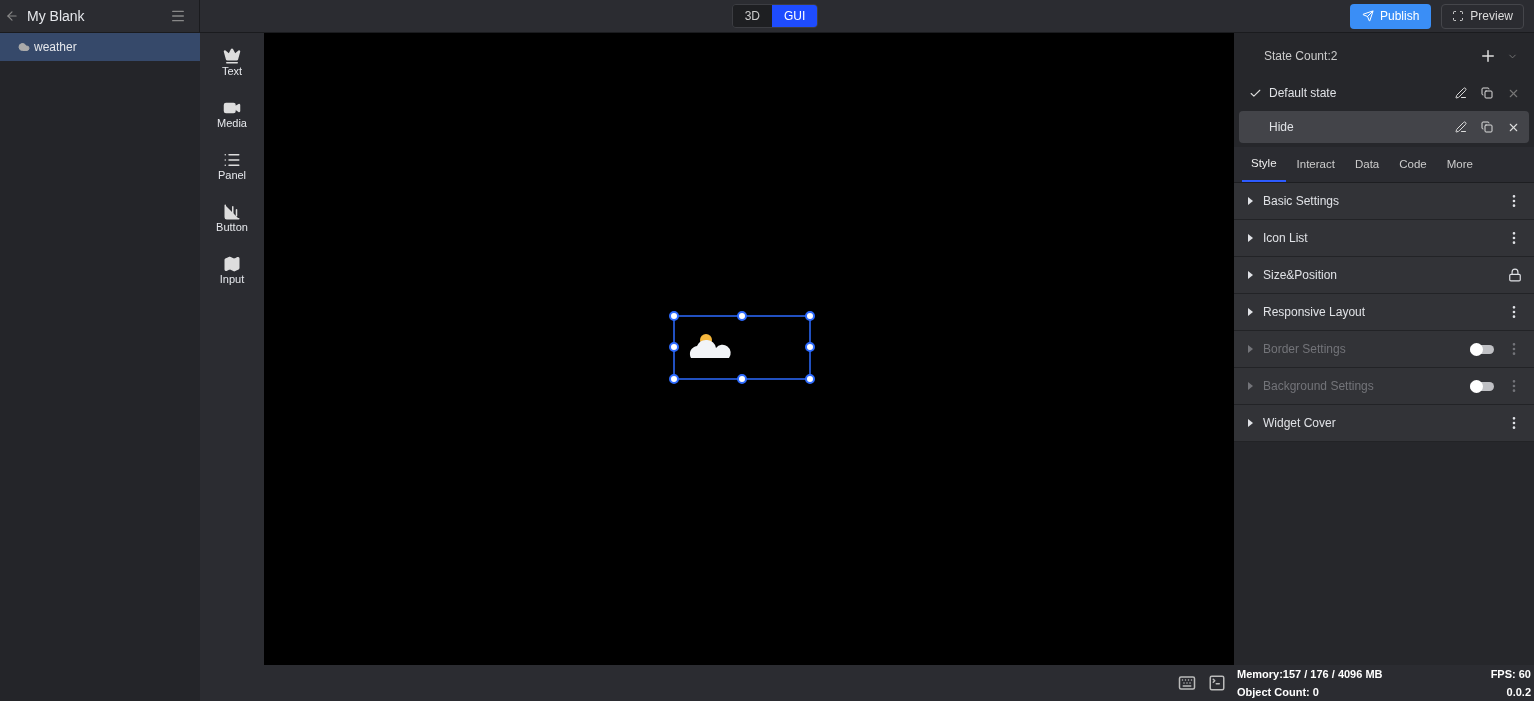  Describe the element at coordinates (1458, 16) in the screenshot. I see `fullscreen-icon` at that location.